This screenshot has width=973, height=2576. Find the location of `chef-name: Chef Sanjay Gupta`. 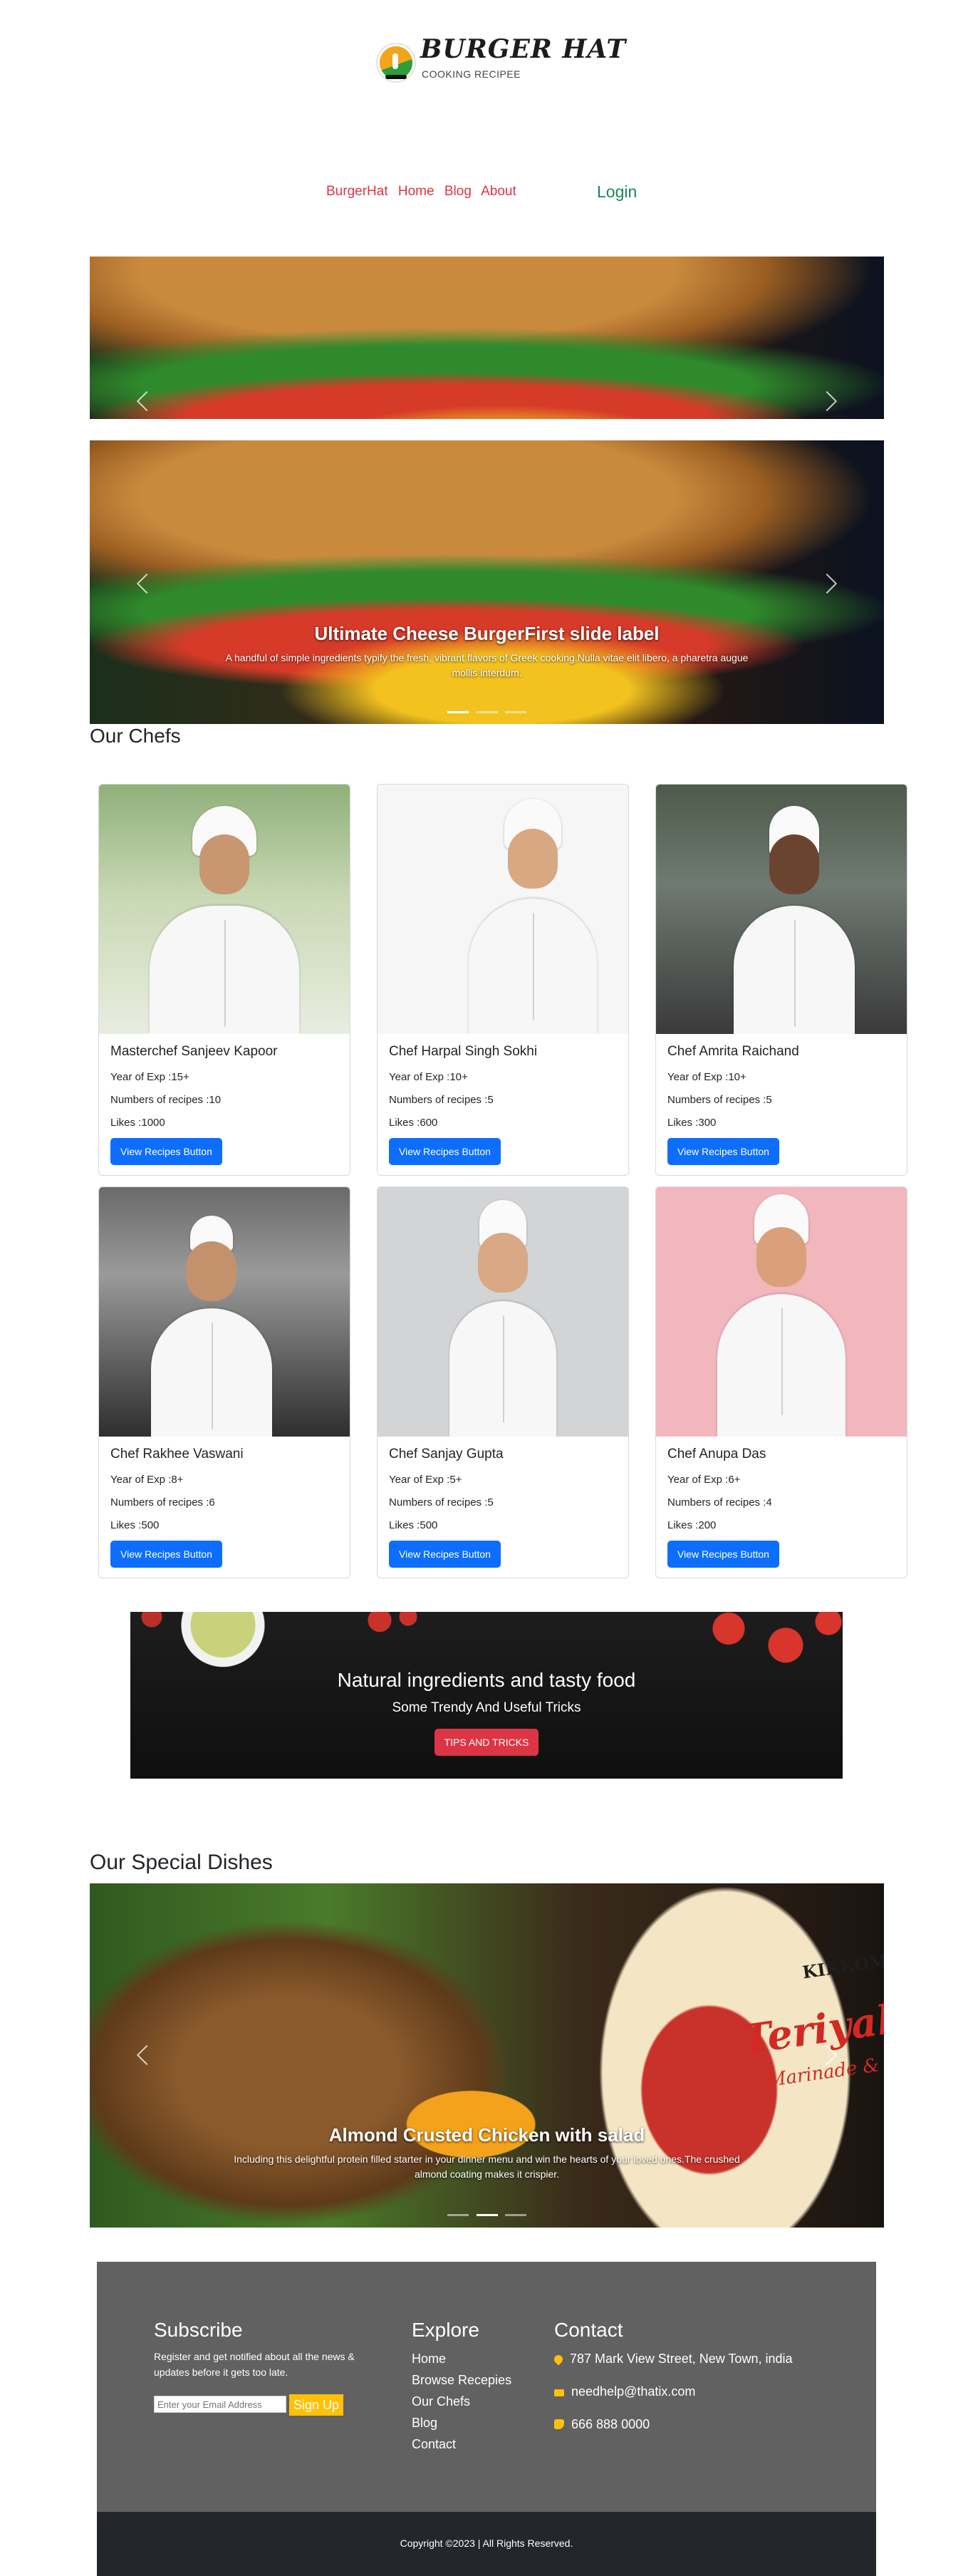

chef-name: Chef Sanjay Gupta is located at coordinates (446, 1454).